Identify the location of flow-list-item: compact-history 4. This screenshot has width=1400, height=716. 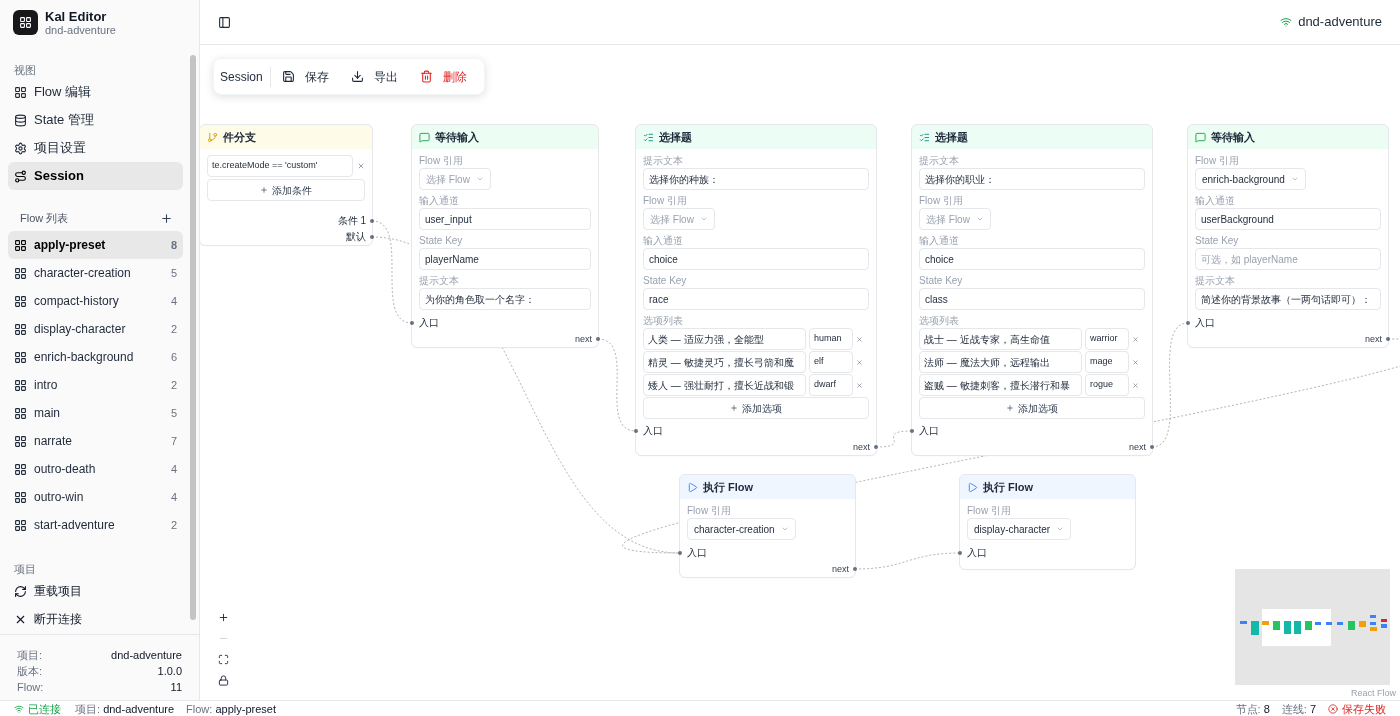
(95, 301).